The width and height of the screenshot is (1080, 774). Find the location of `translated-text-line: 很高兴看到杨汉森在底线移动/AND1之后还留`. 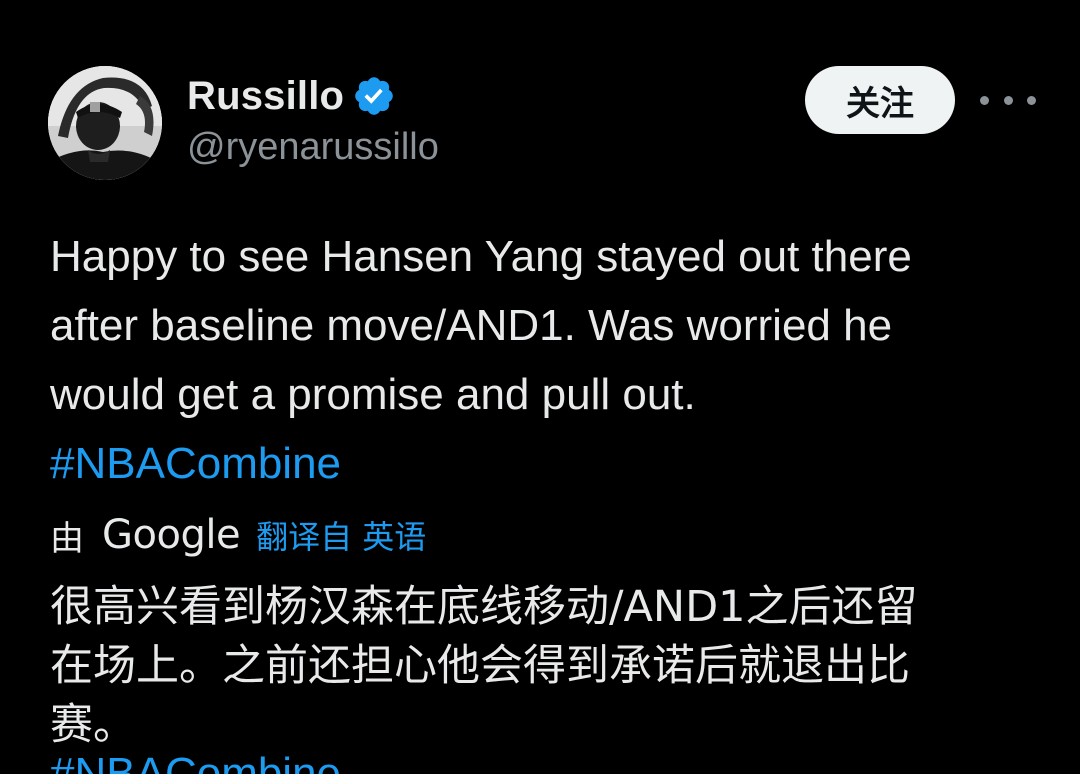

translated-text-line: 很高兴看到杨汉森在底线移动/AND1之后还留 is located at coordinates (484, 607).